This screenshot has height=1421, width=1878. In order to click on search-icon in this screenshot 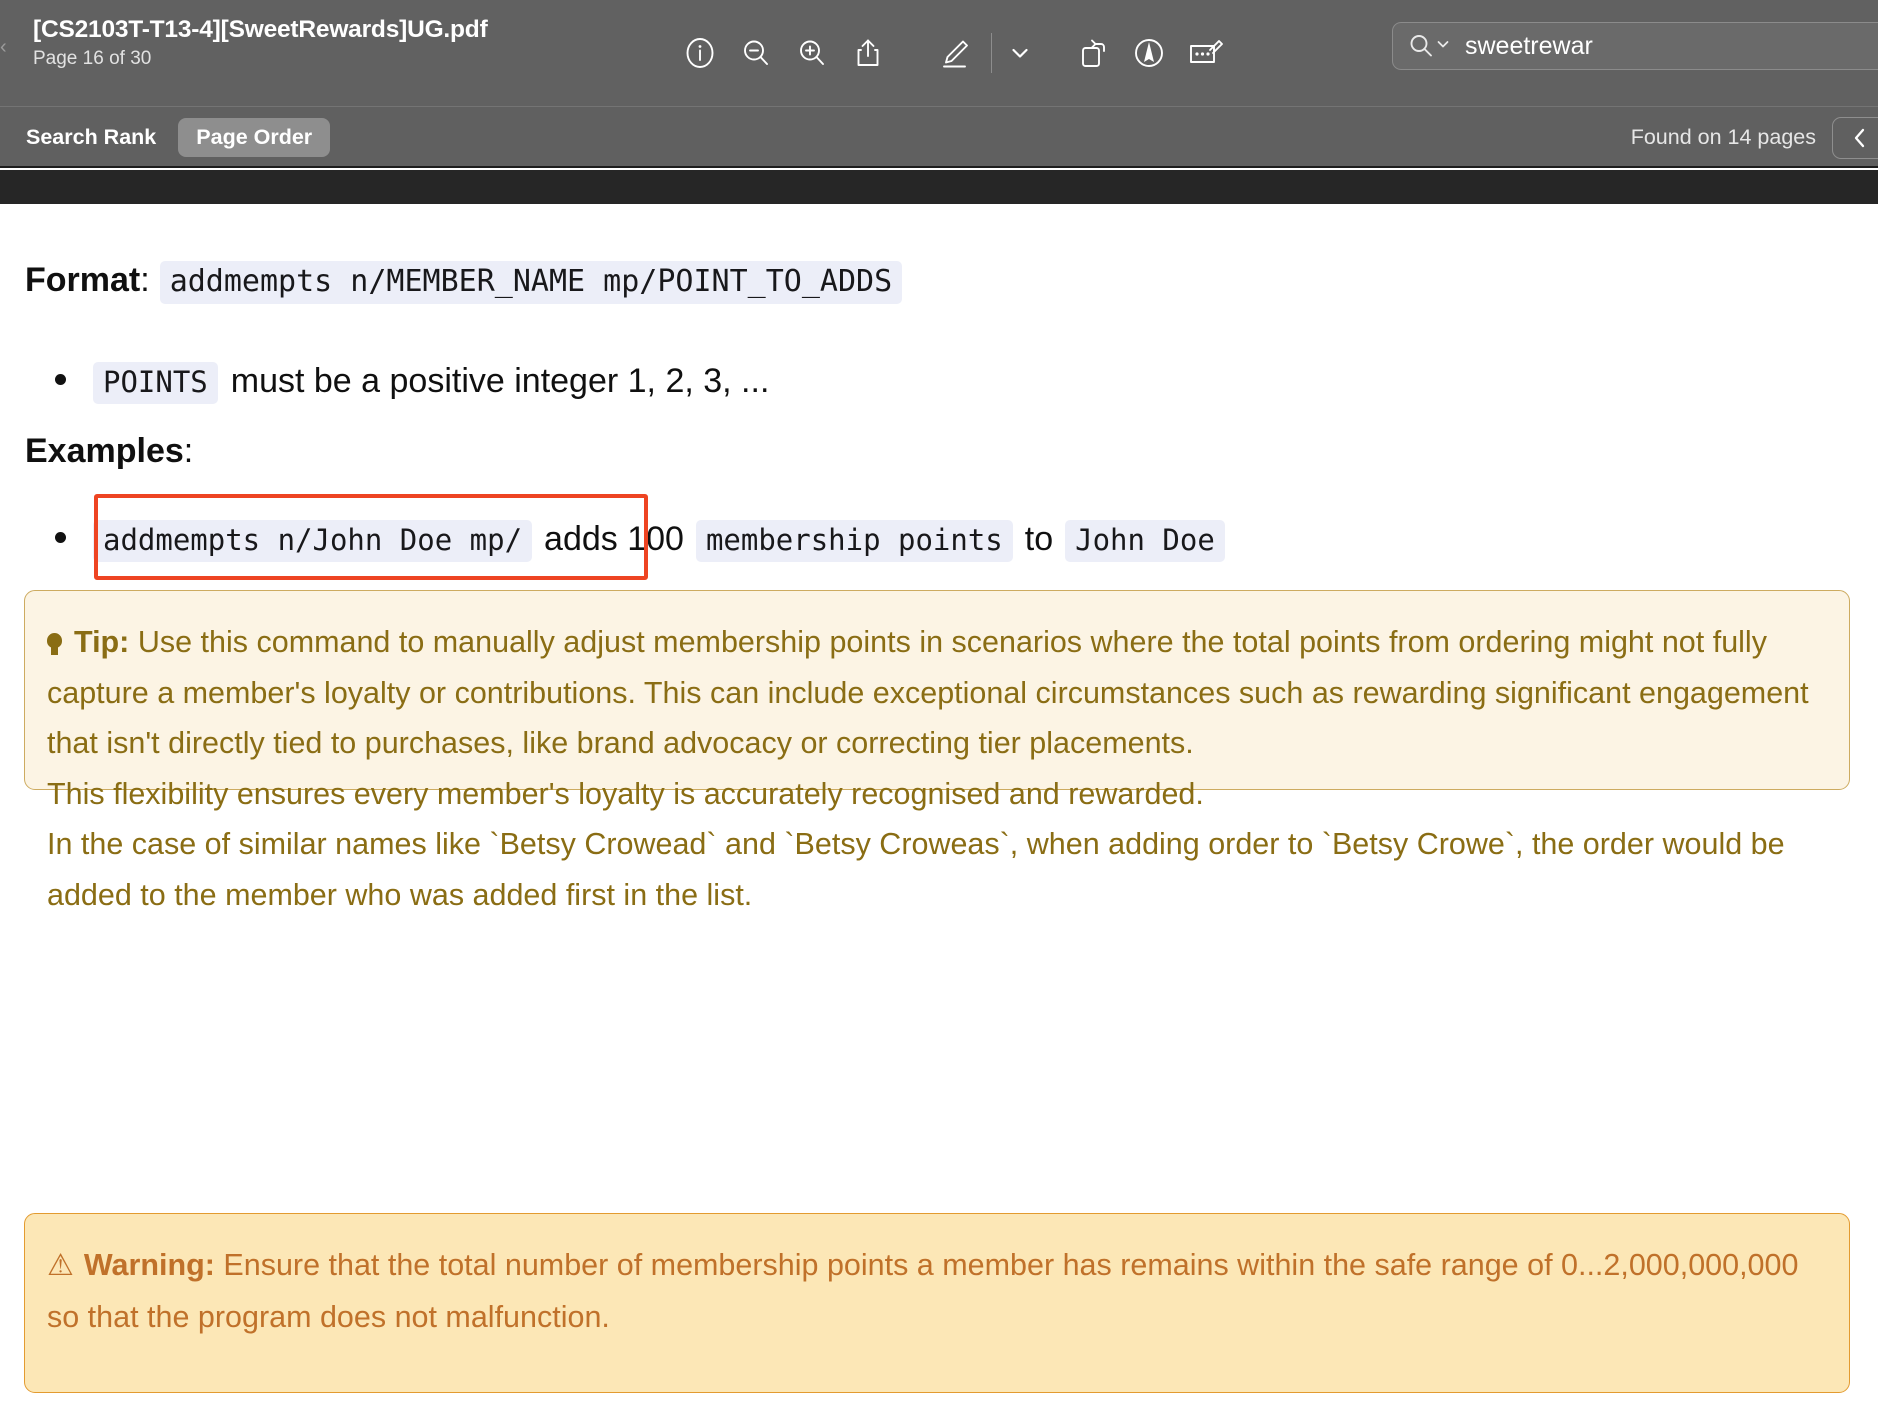, I will do `click(1421, 46)`.